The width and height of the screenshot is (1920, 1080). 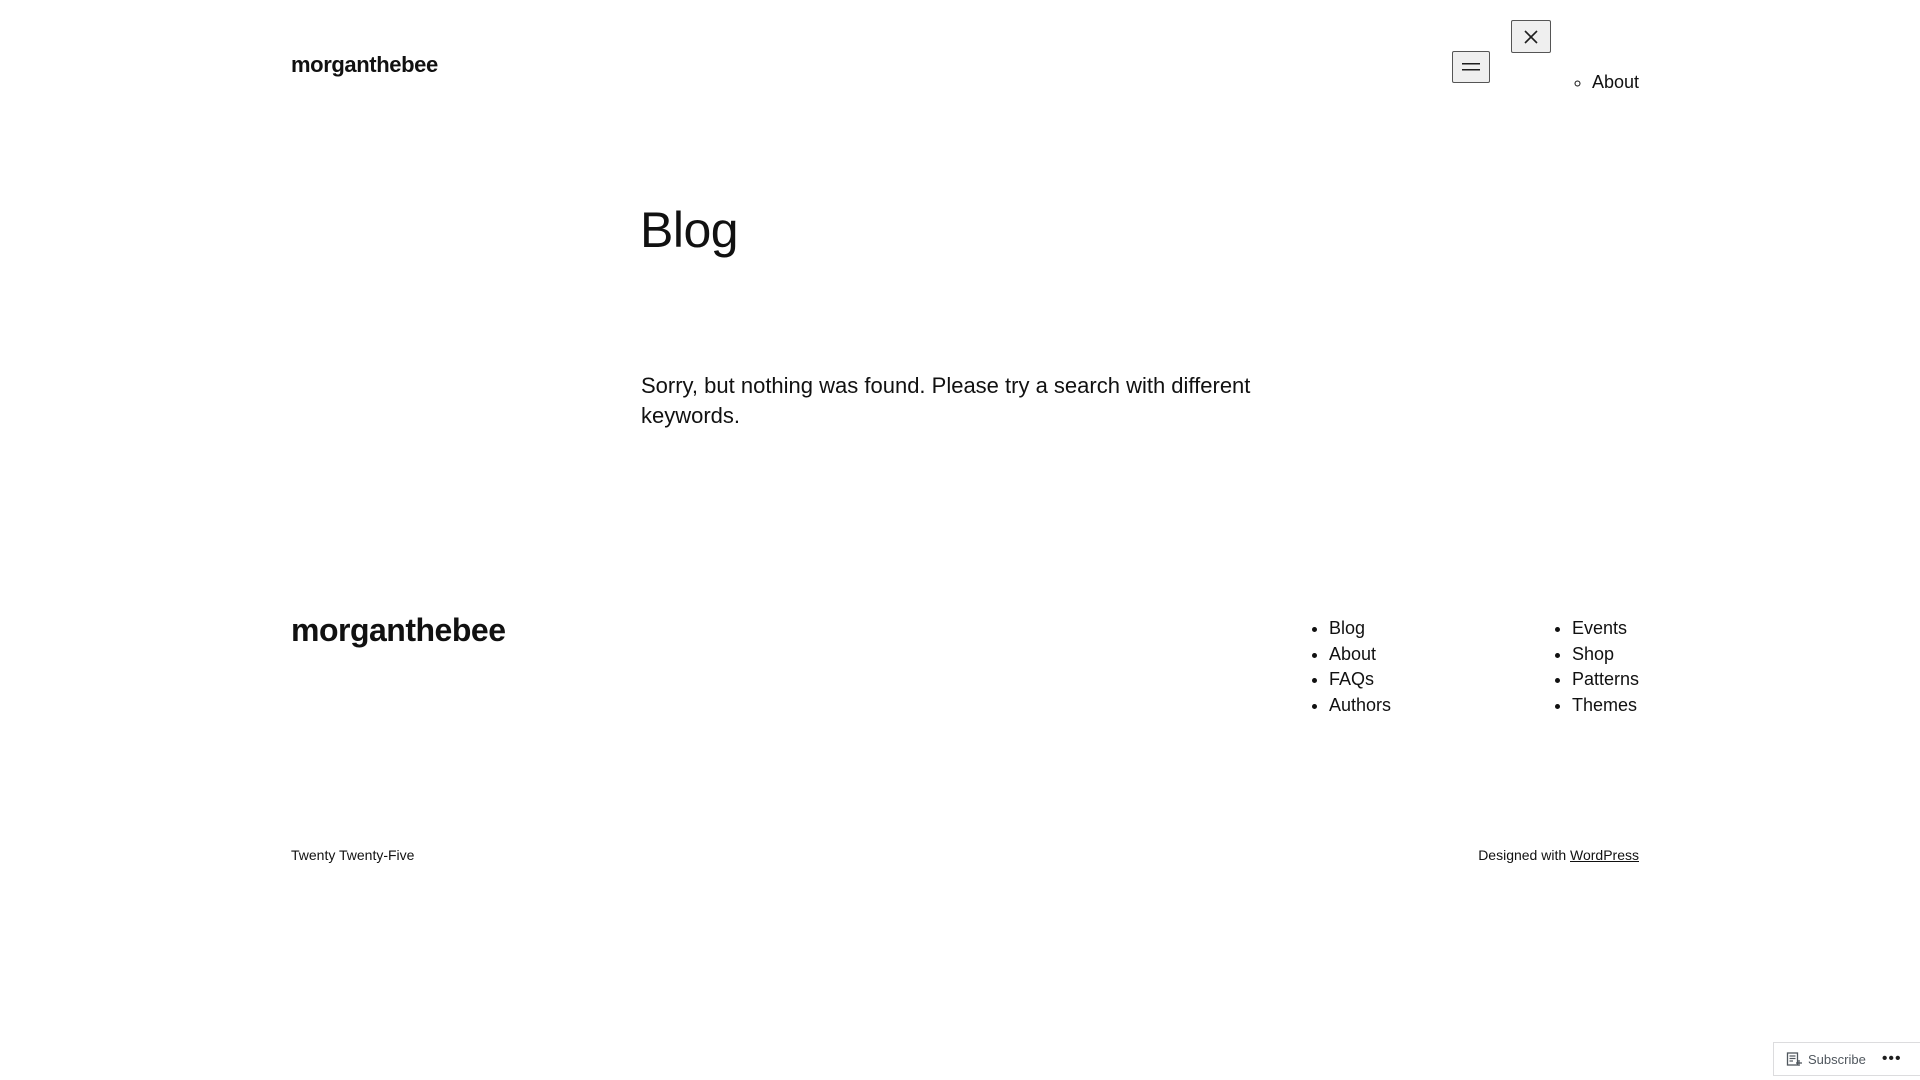 I want to click on footer-link-events: Events, so click(x=1599, y=628).